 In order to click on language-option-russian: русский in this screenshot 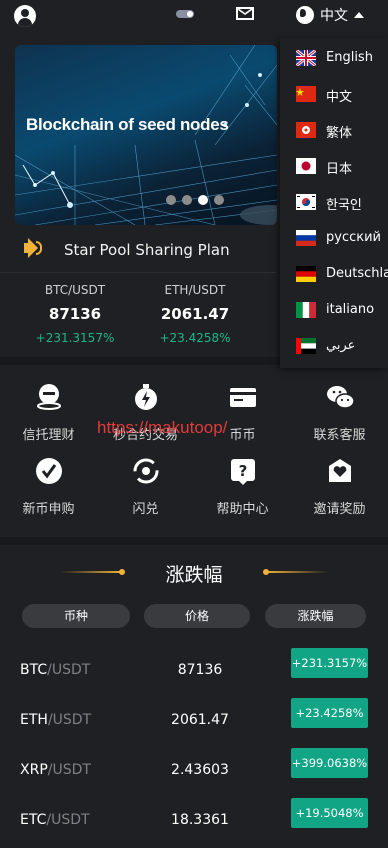, I will do `click(334, 238)`.